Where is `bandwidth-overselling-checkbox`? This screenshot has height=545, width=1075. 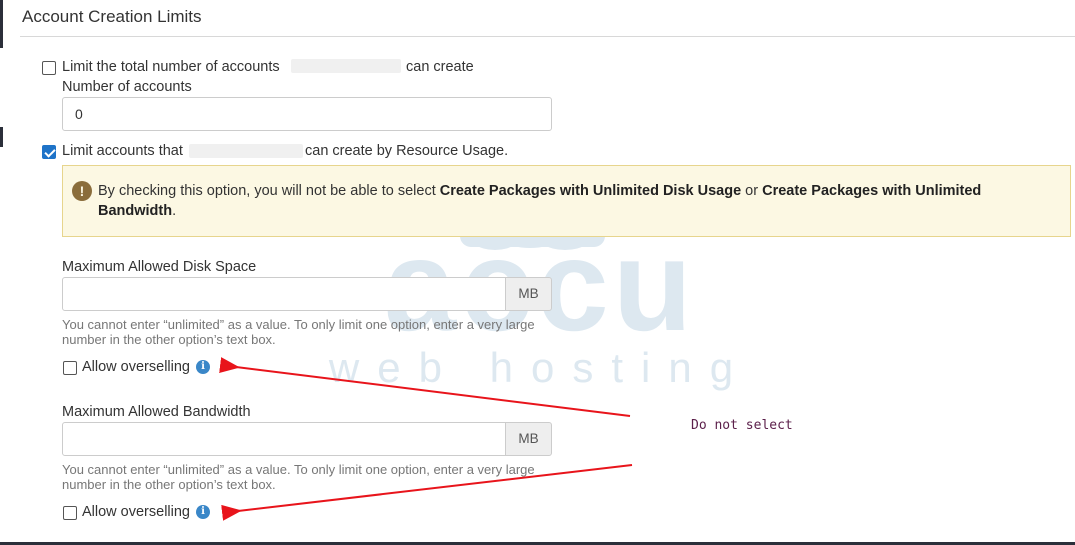
bandwidth-overselling-checkbox is located at coordinates (70, 513).